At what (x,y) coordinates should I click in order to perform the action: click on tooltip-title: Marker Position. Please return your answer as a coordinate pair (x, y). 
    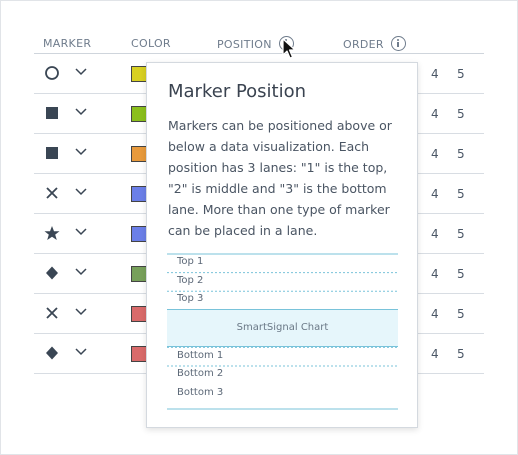
    Looking at the image, I should click on (237, 91).